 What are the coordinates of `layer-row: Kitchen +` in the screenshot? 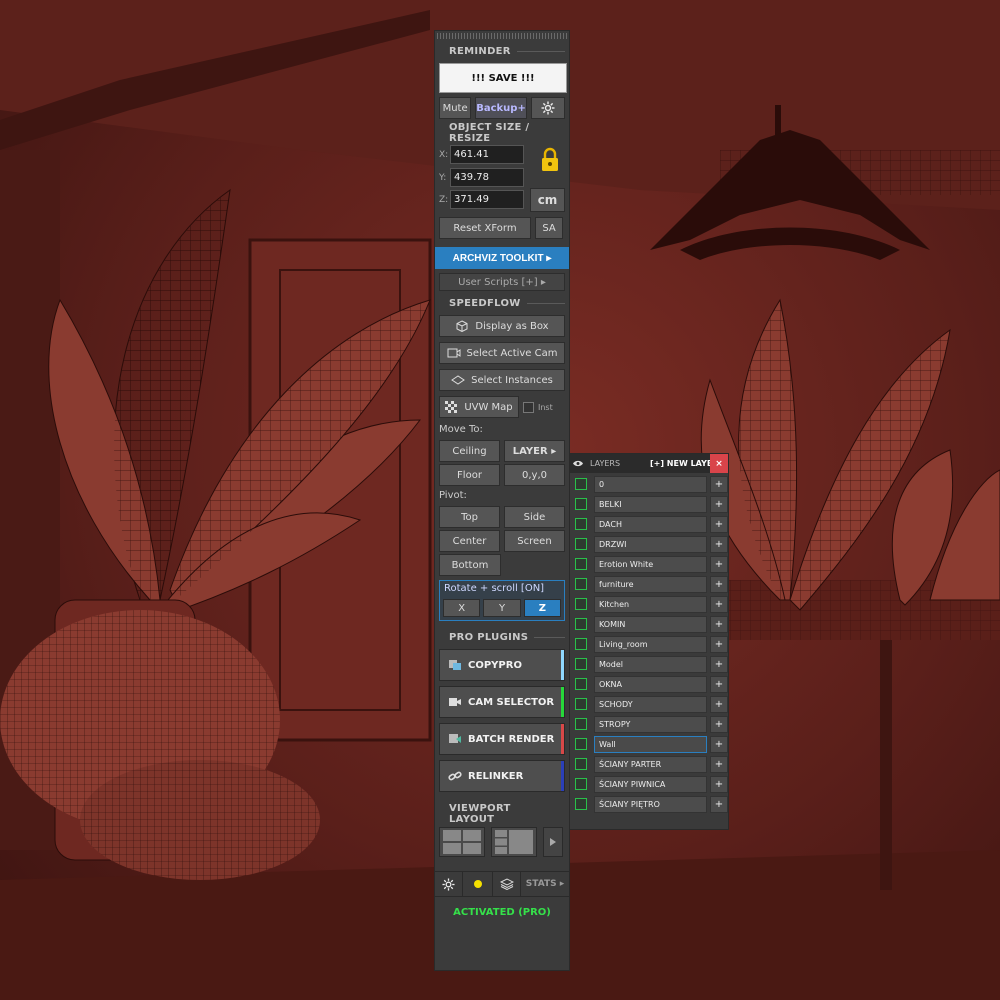 It's located at (649, 604).